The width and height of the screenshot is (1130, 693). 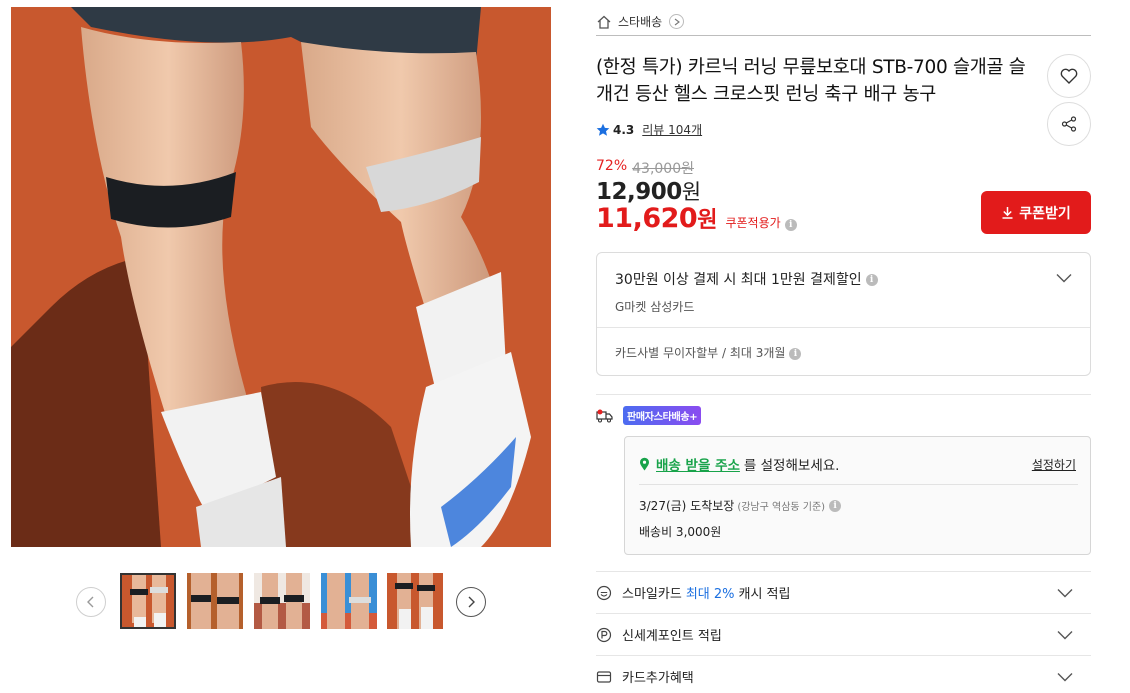 I want to click on star-delivery-badge: 판매자스타배송+, so click(x=662, y=415).